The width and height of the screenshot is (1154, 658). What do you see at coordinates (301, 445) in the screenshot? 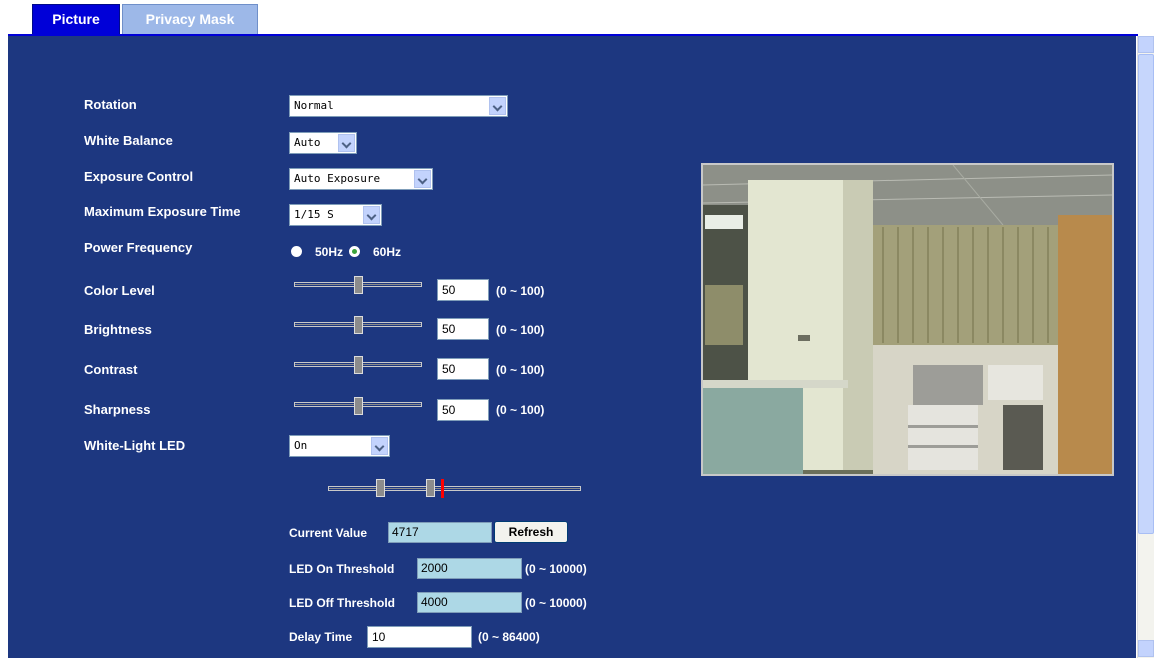
I see `white-light-led-value: On` at bounding box center [301, 445].